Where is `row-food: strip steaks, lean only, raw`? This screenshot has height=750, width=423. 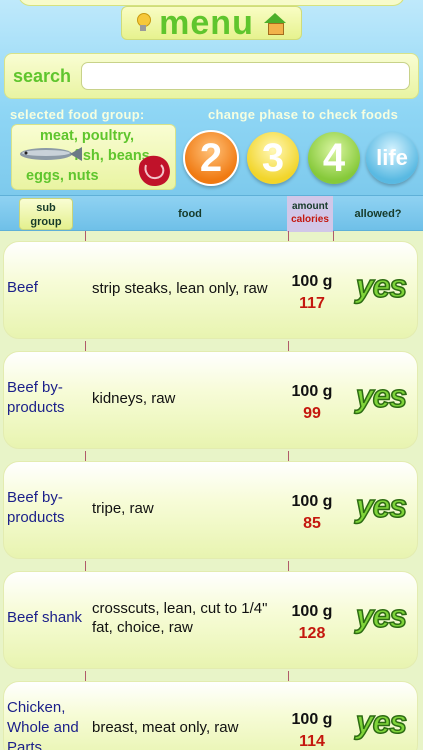 row-food: strip steaks, lean only, raw is located at coordinates (180, 288).